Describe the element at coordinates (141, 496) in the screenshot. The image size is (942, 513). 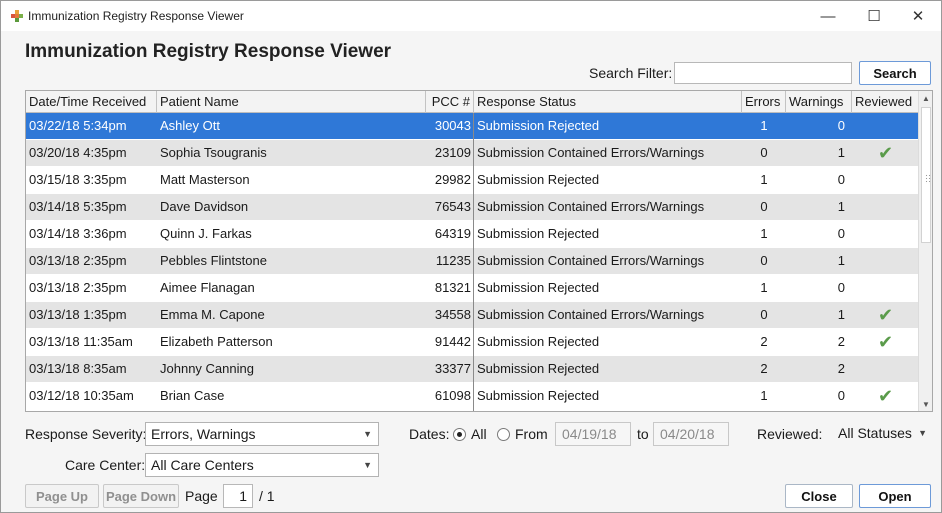
I see `page-down-button: Page Down` at that location.